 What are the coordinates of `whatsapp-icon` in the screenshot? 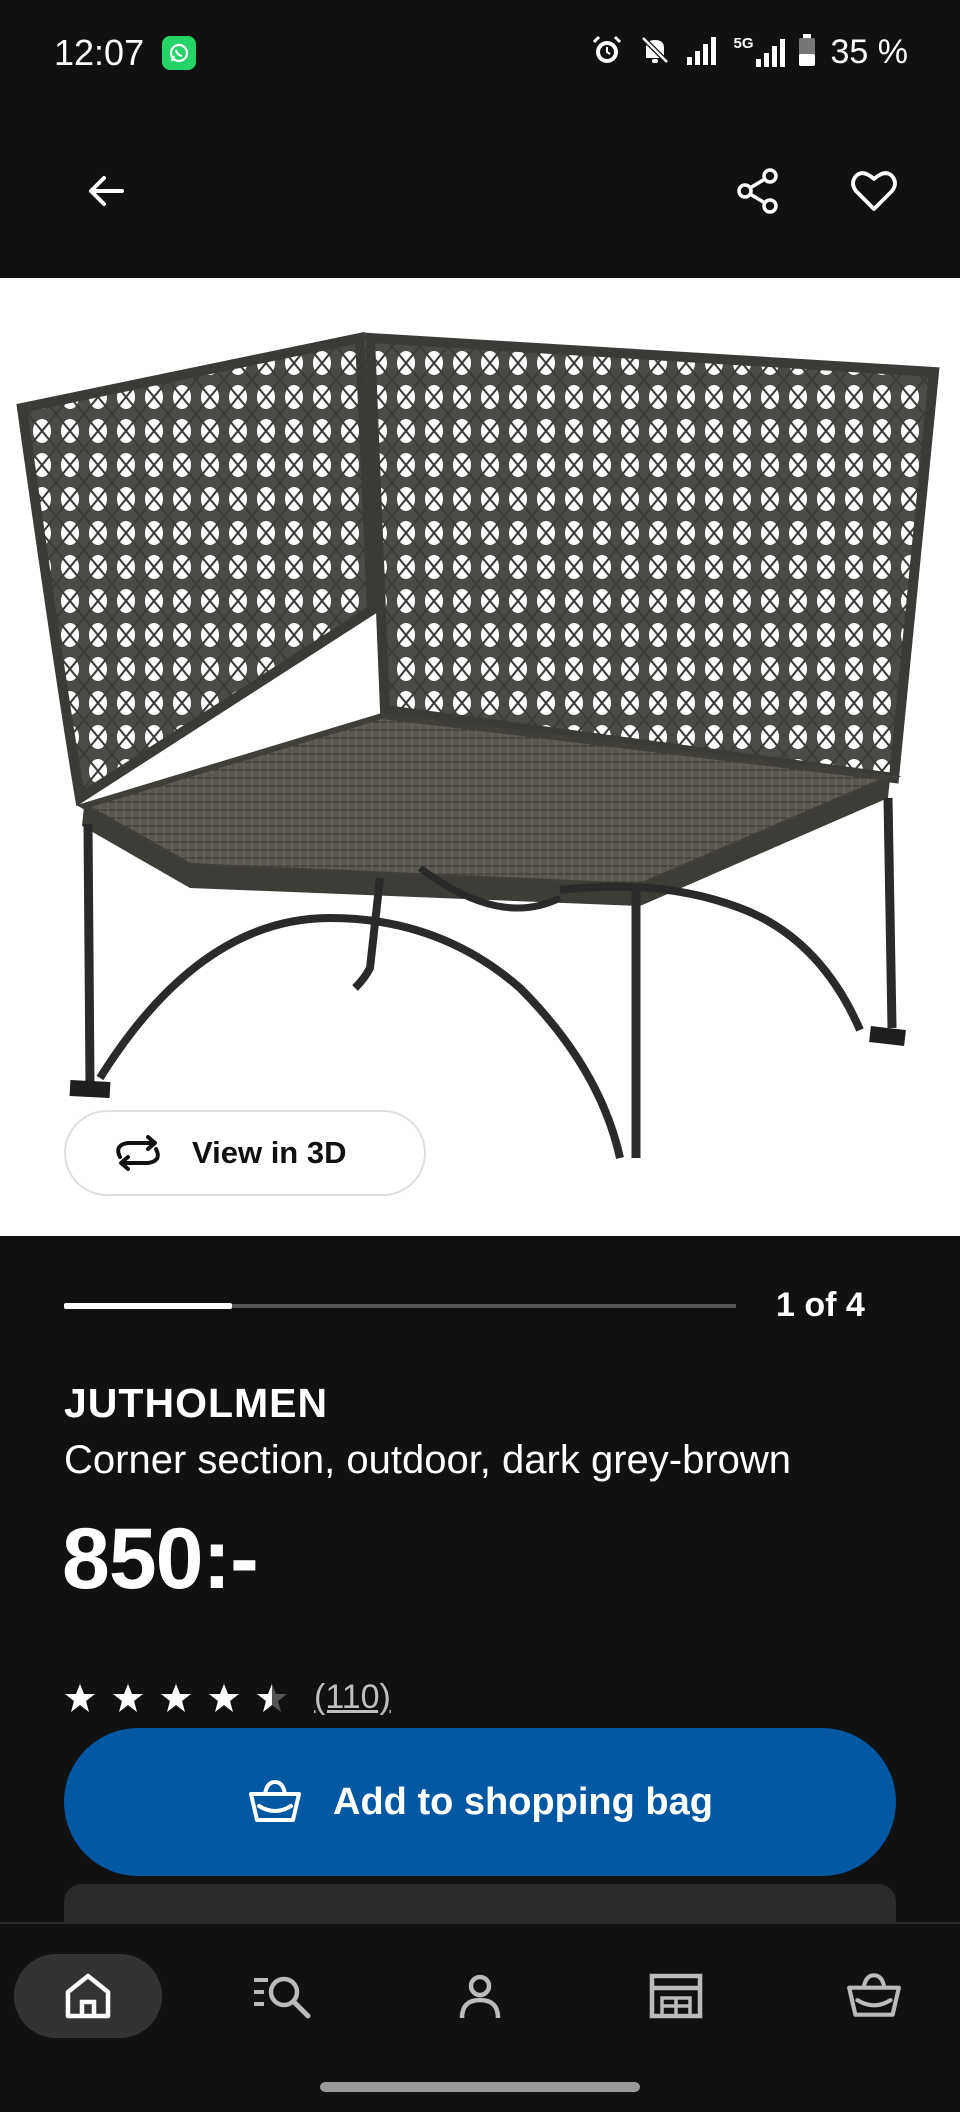 It's located at (179, 53).